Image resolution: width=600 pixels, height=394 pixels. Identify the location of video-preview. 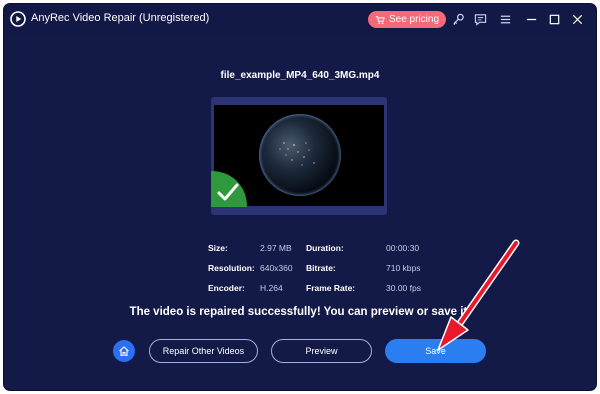
(299, 156).